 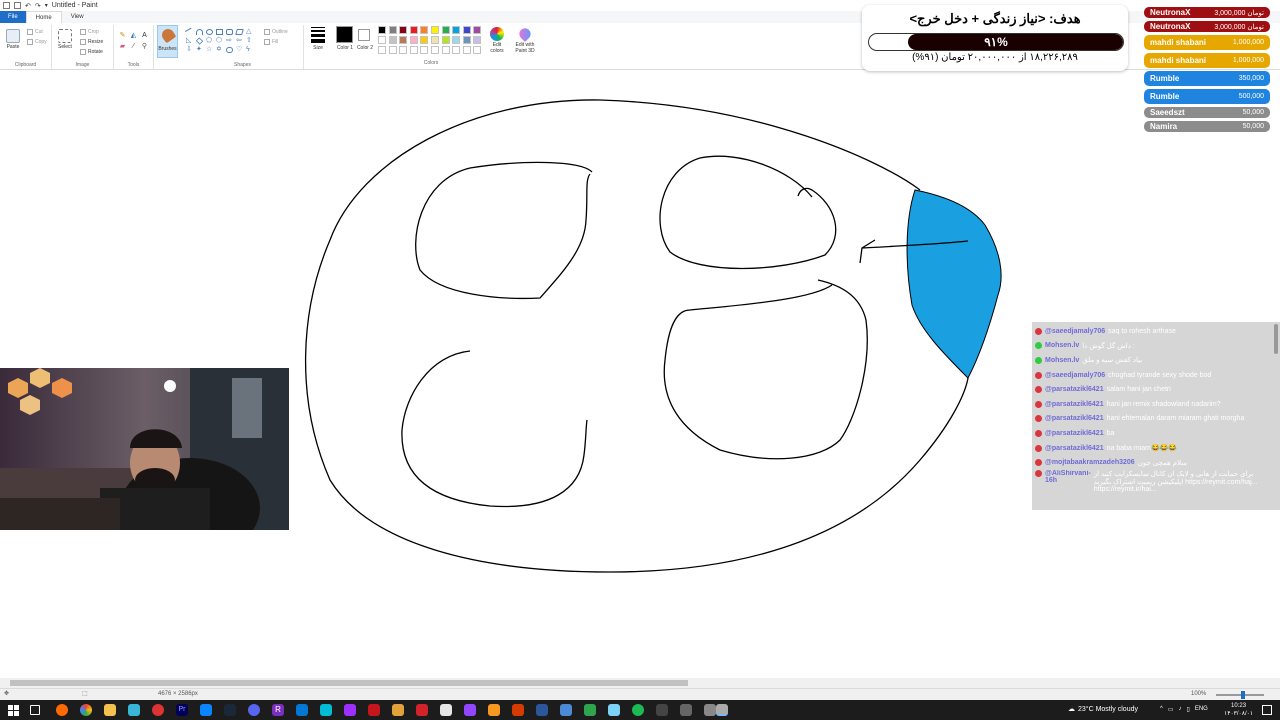 What do you see at coordinates (1240, 695) in the screenshot?
I see `zoom-slider` at bounding box center [1240, 695].